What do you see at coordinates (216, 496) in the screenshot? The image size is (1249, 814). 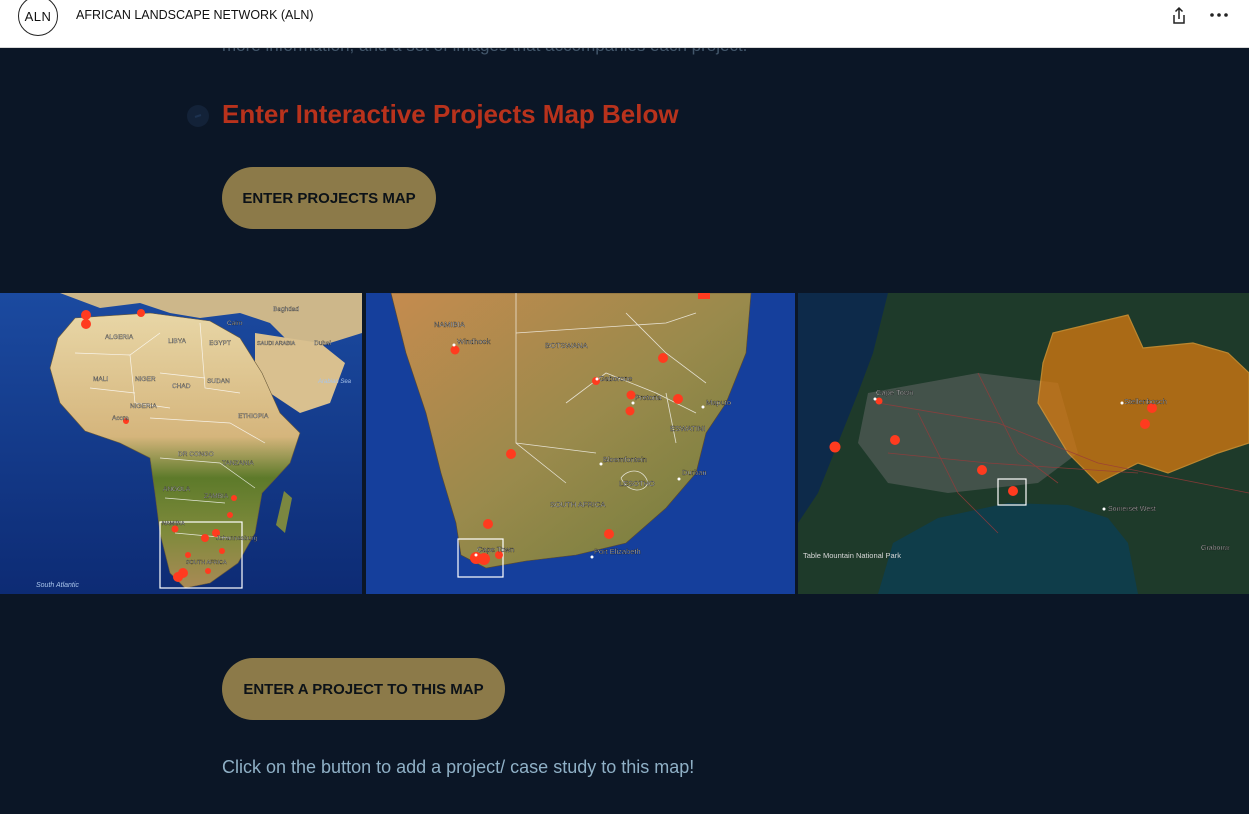 I see `map-label: ZAMBIA` at bounding box center [216, 496].